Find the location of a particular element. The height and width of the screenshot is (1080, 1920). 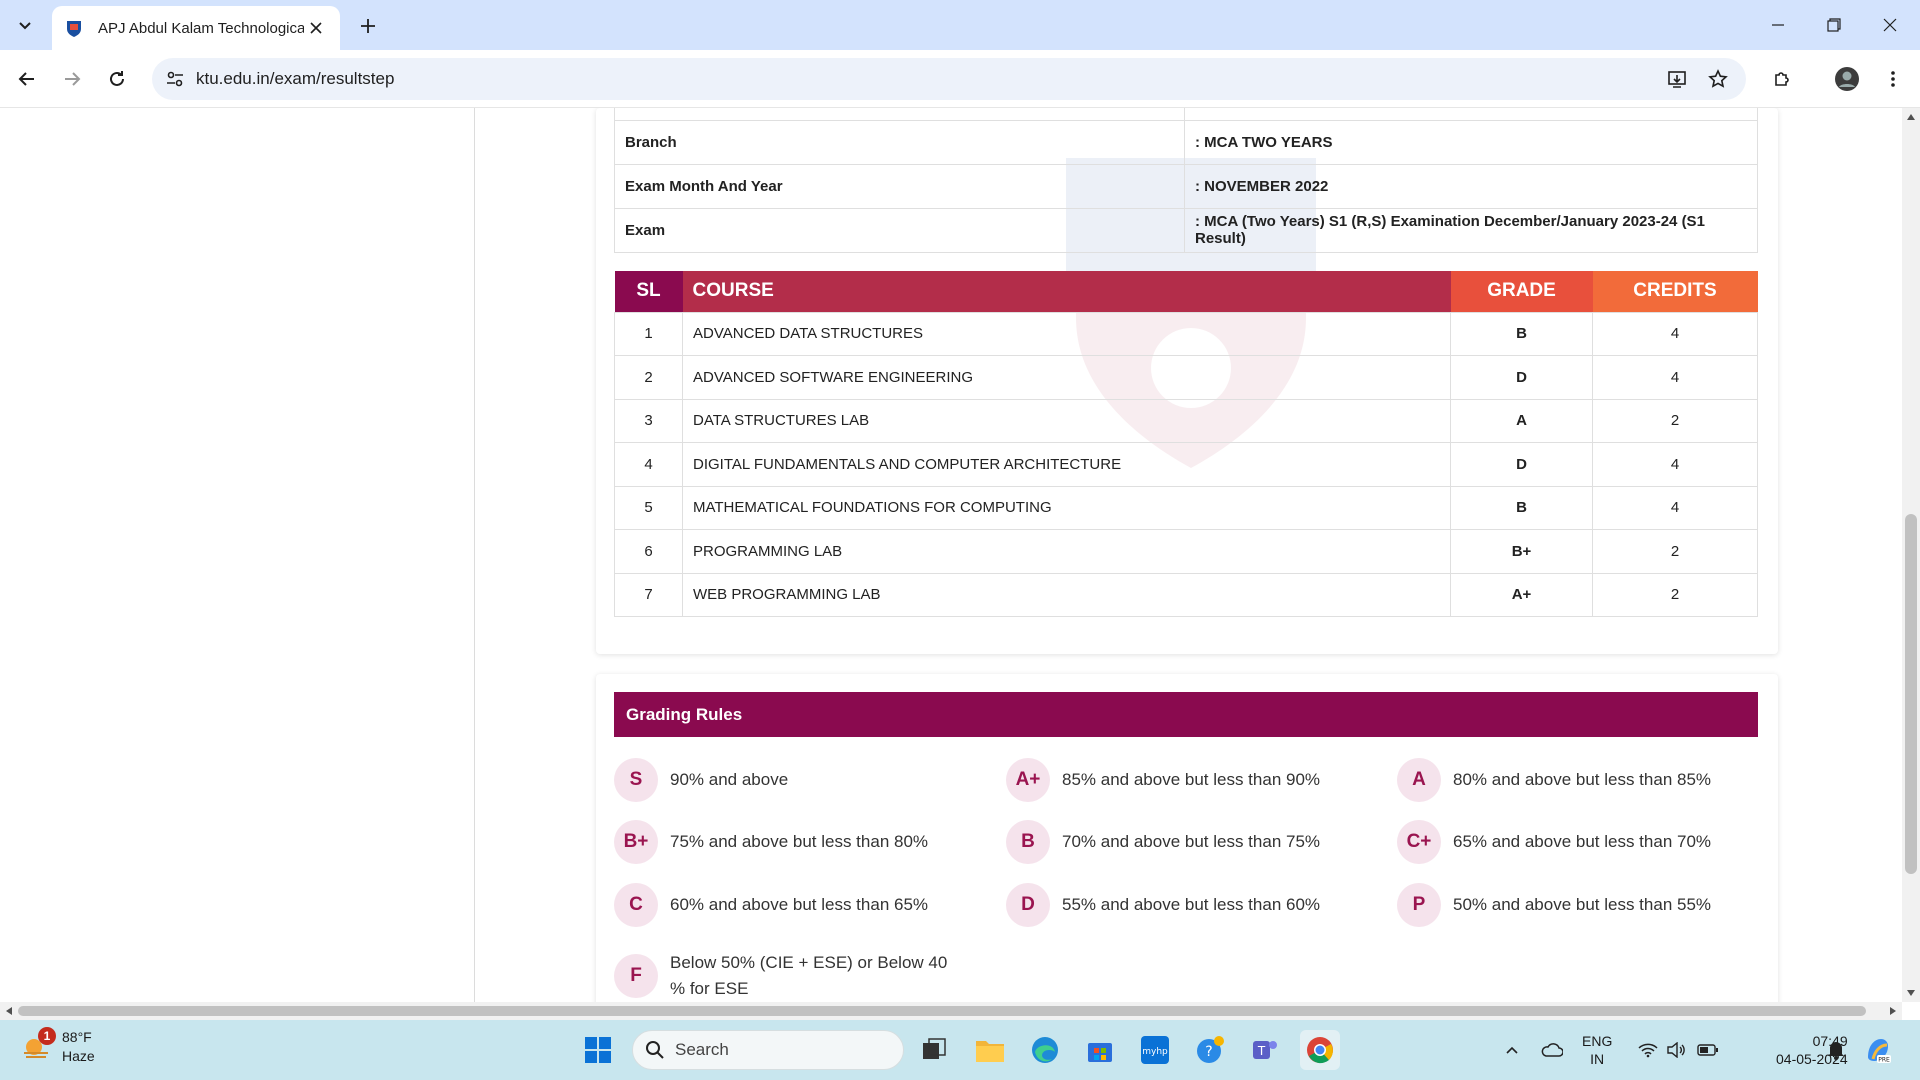

file-explorer-button is located at coordinates (990, 1050).